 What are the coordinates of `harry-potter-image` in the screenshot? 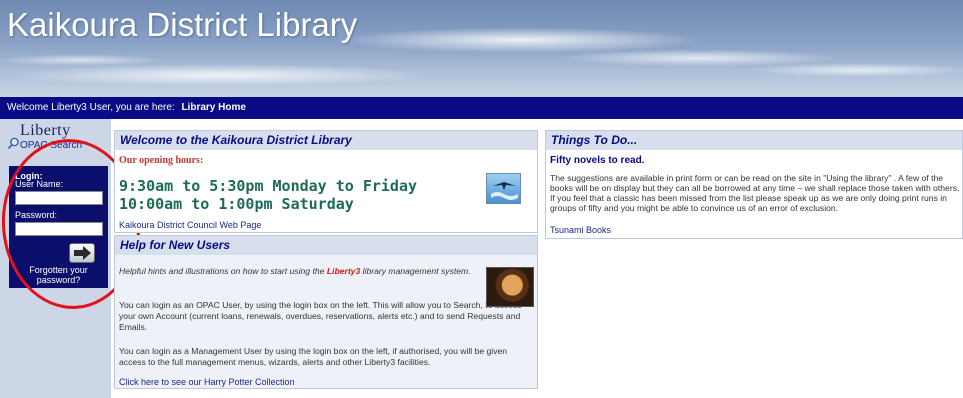 It's located at (510, 287).